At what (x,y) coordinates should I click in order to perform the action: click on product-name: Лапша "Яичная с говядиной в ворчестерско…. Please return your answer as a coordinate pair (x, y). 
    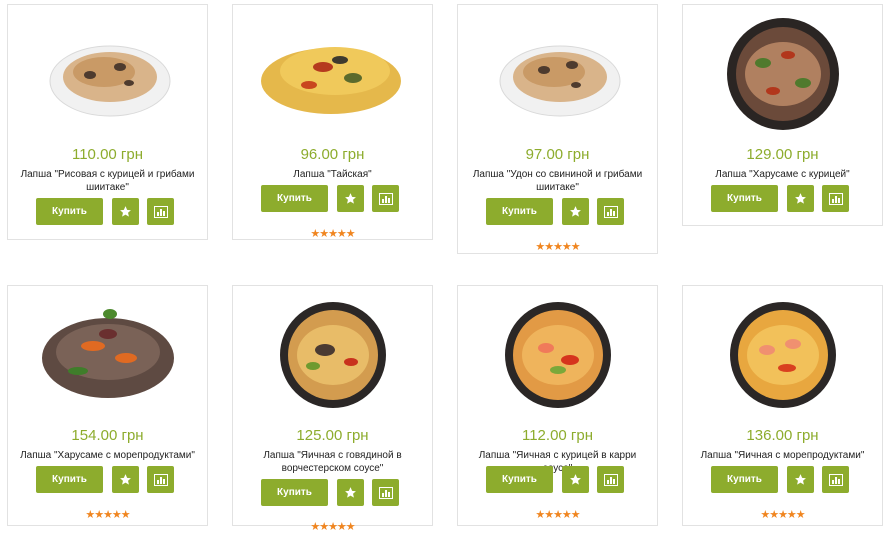
    Looking at the image, I should click on (332, 462).